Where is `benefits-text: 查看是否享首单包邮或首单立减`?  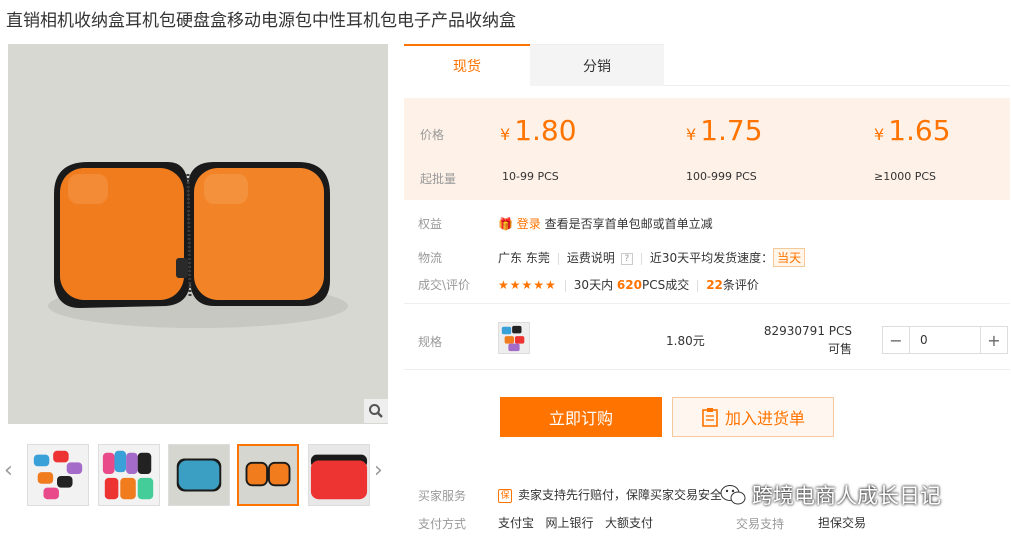
benefits-text: 查看是否享首单包邮或首单立减 is located at coordinates (628, 224).